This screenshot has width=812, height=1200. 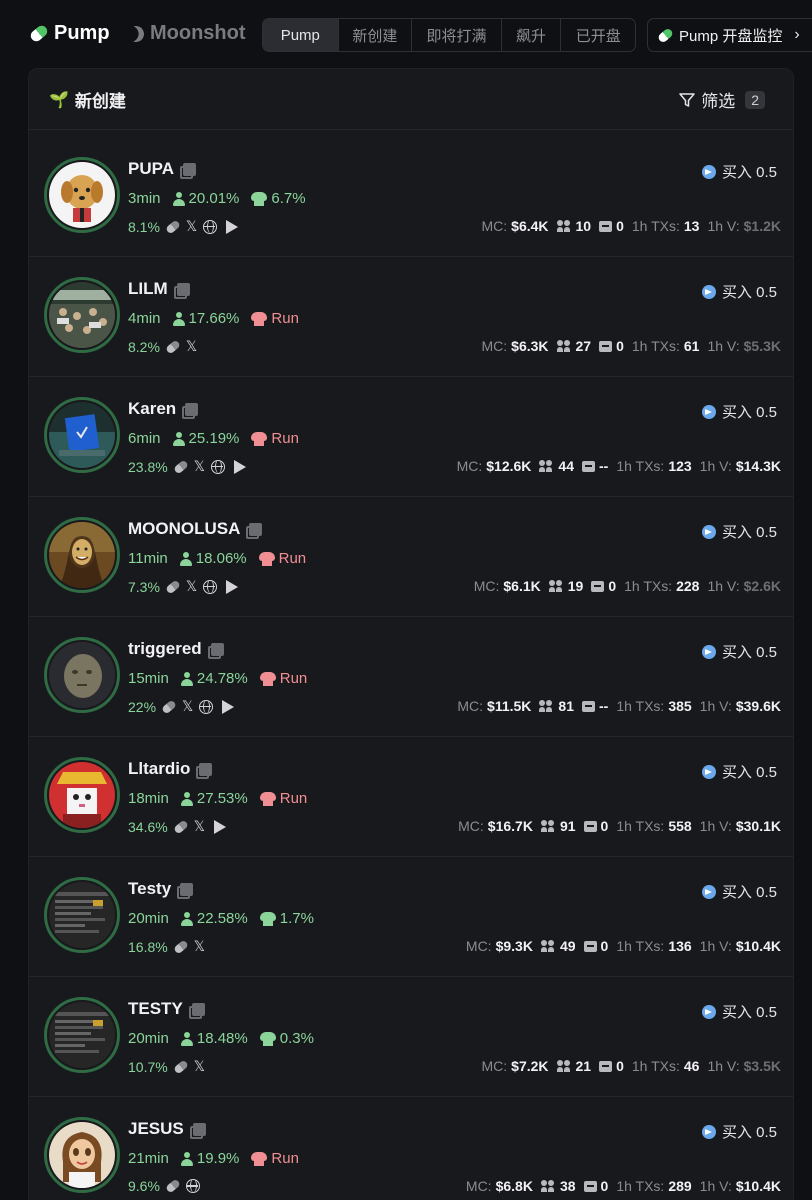 What do you see at coordinates (715, 826) in the screenshot?
I see `vol-label: 1h V:` at bounding box center [715, 826].